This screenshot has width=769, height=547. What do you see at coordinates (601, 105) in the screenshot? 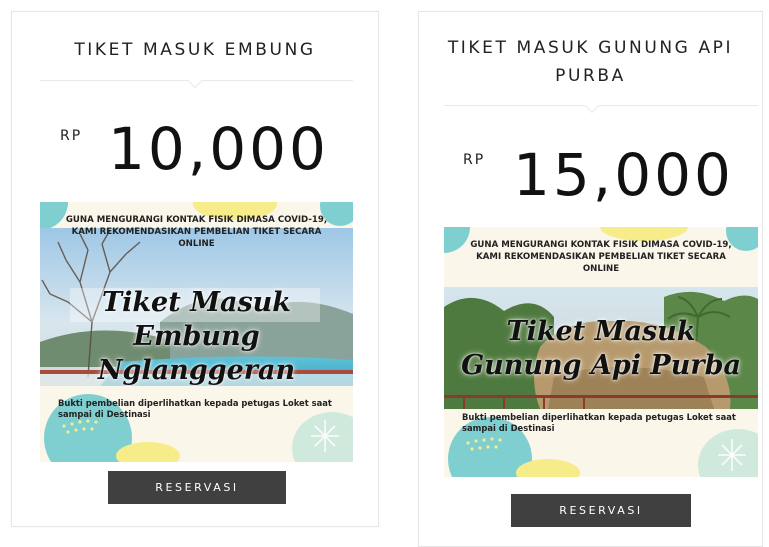
I see `title-divider` at bounding box center [601, 105].